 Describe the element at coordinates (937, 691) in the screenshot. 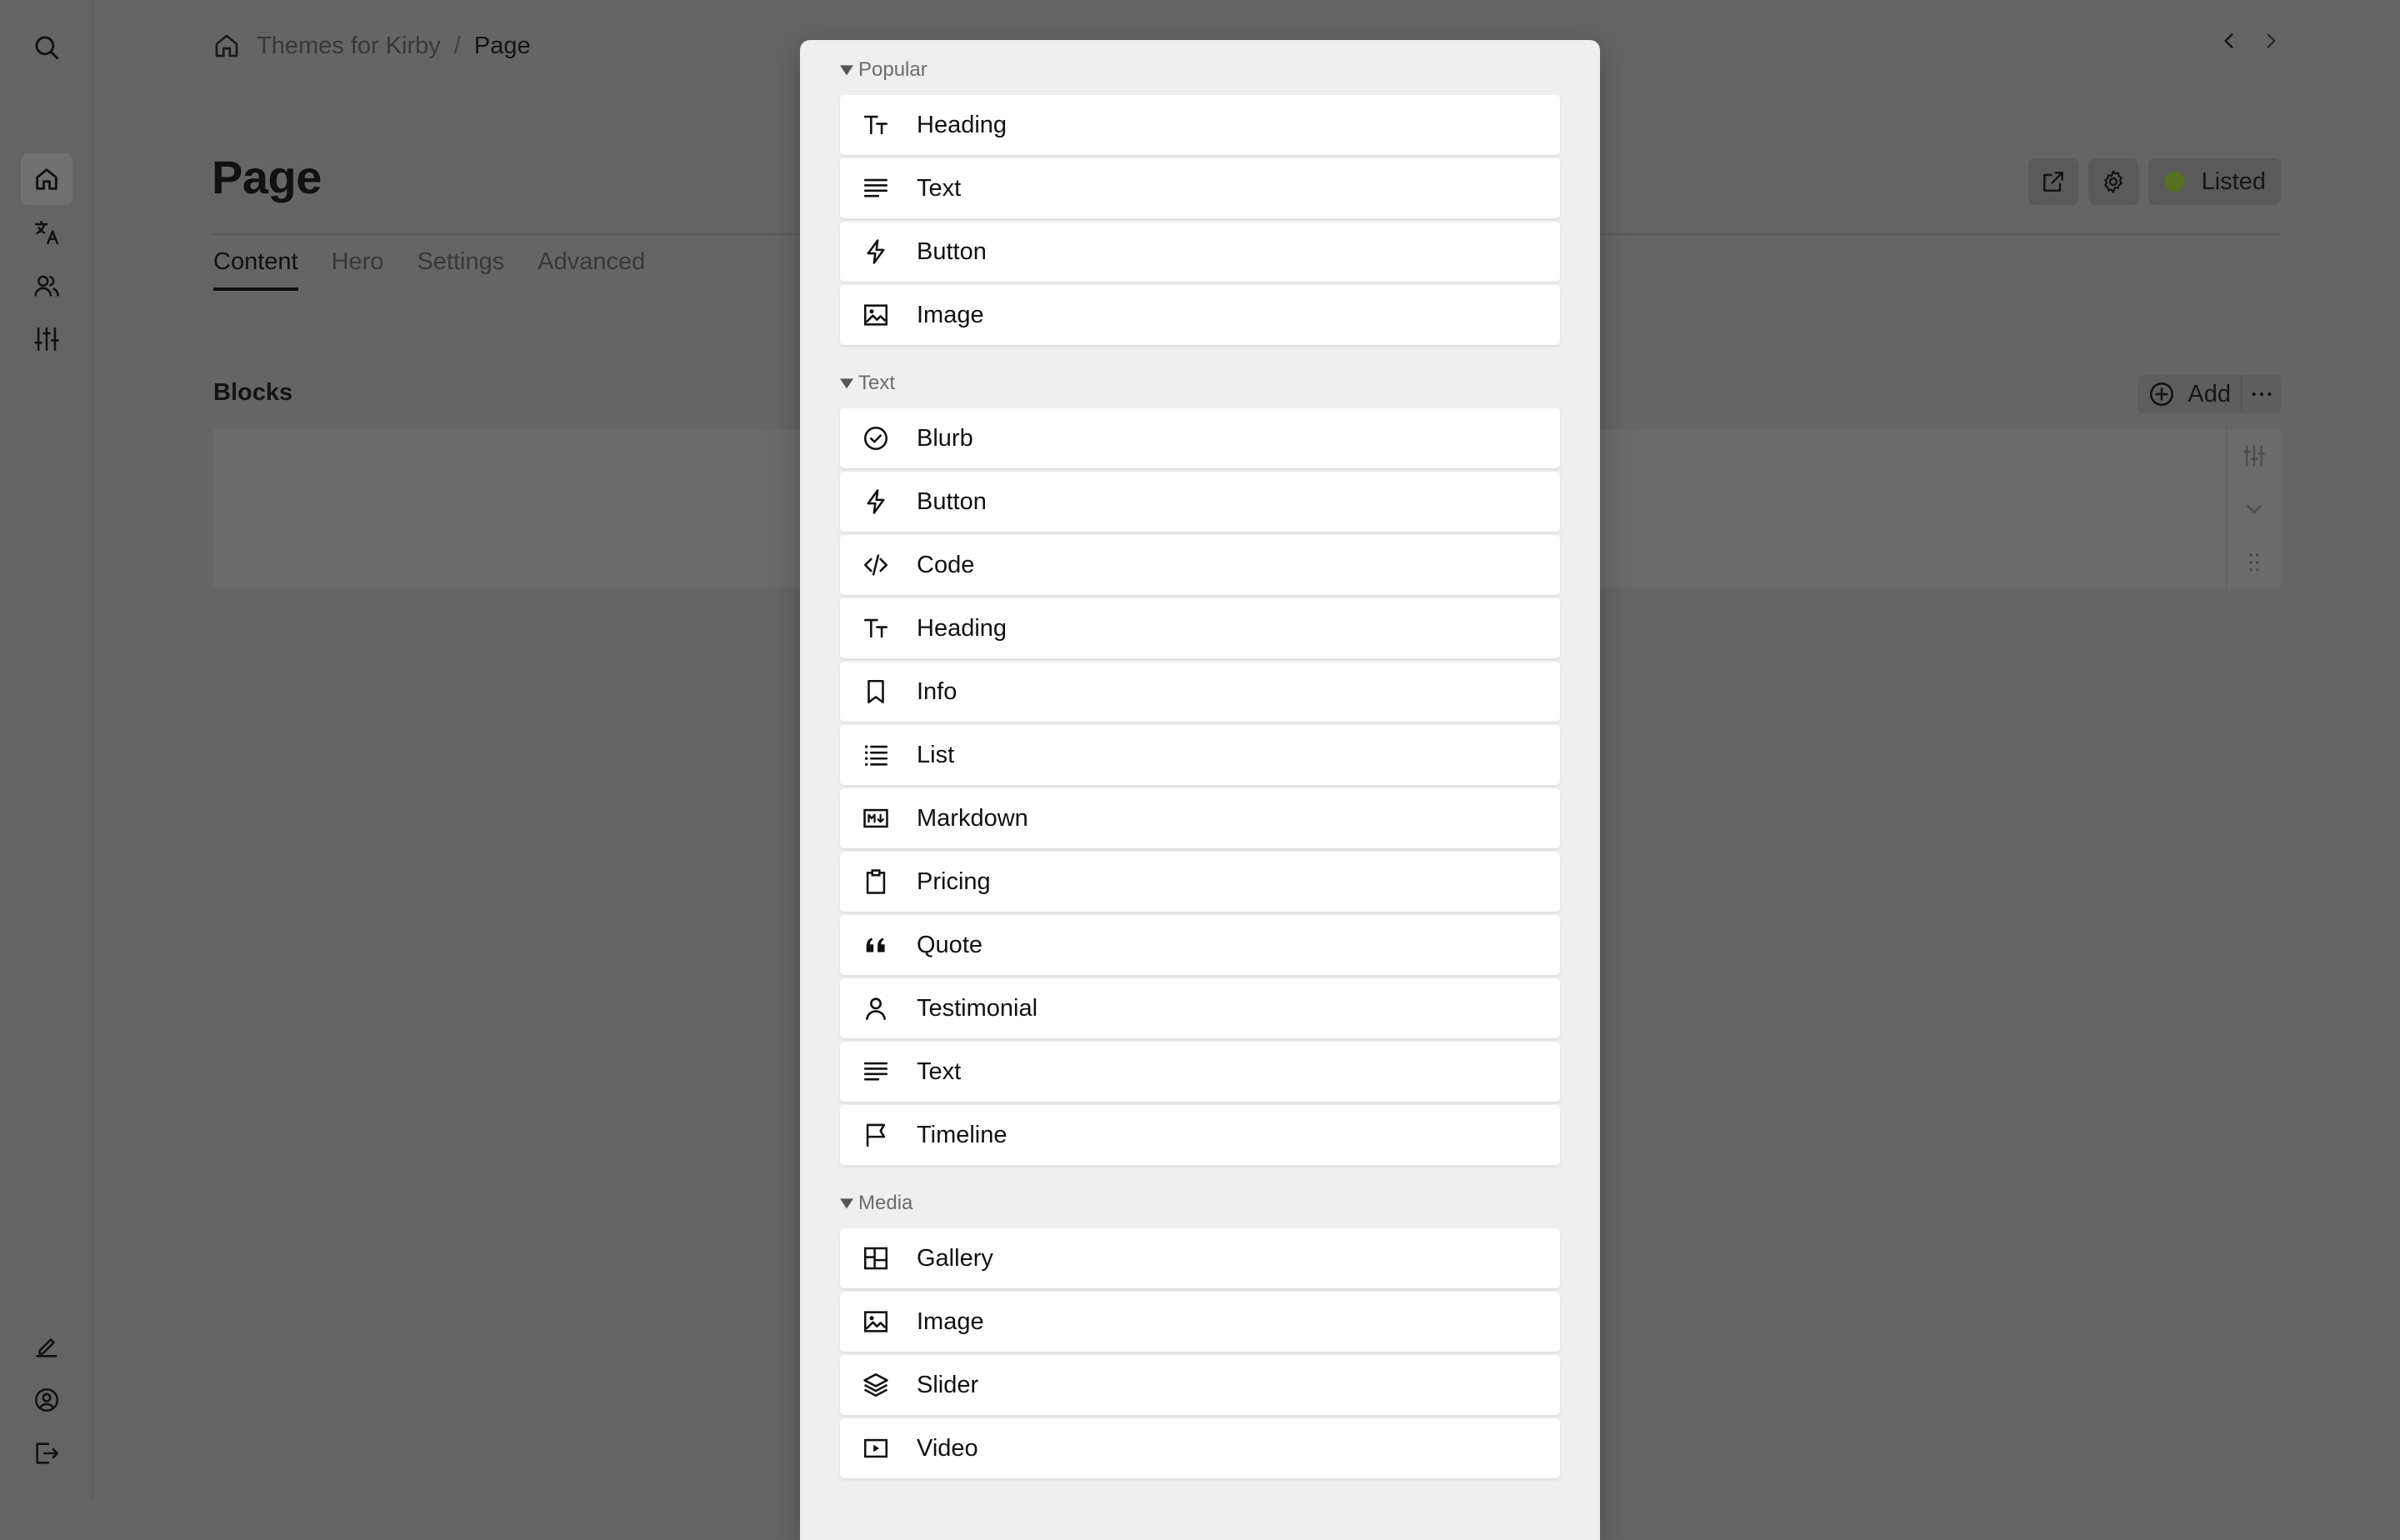

I see `block-type-label: Info` at that location.